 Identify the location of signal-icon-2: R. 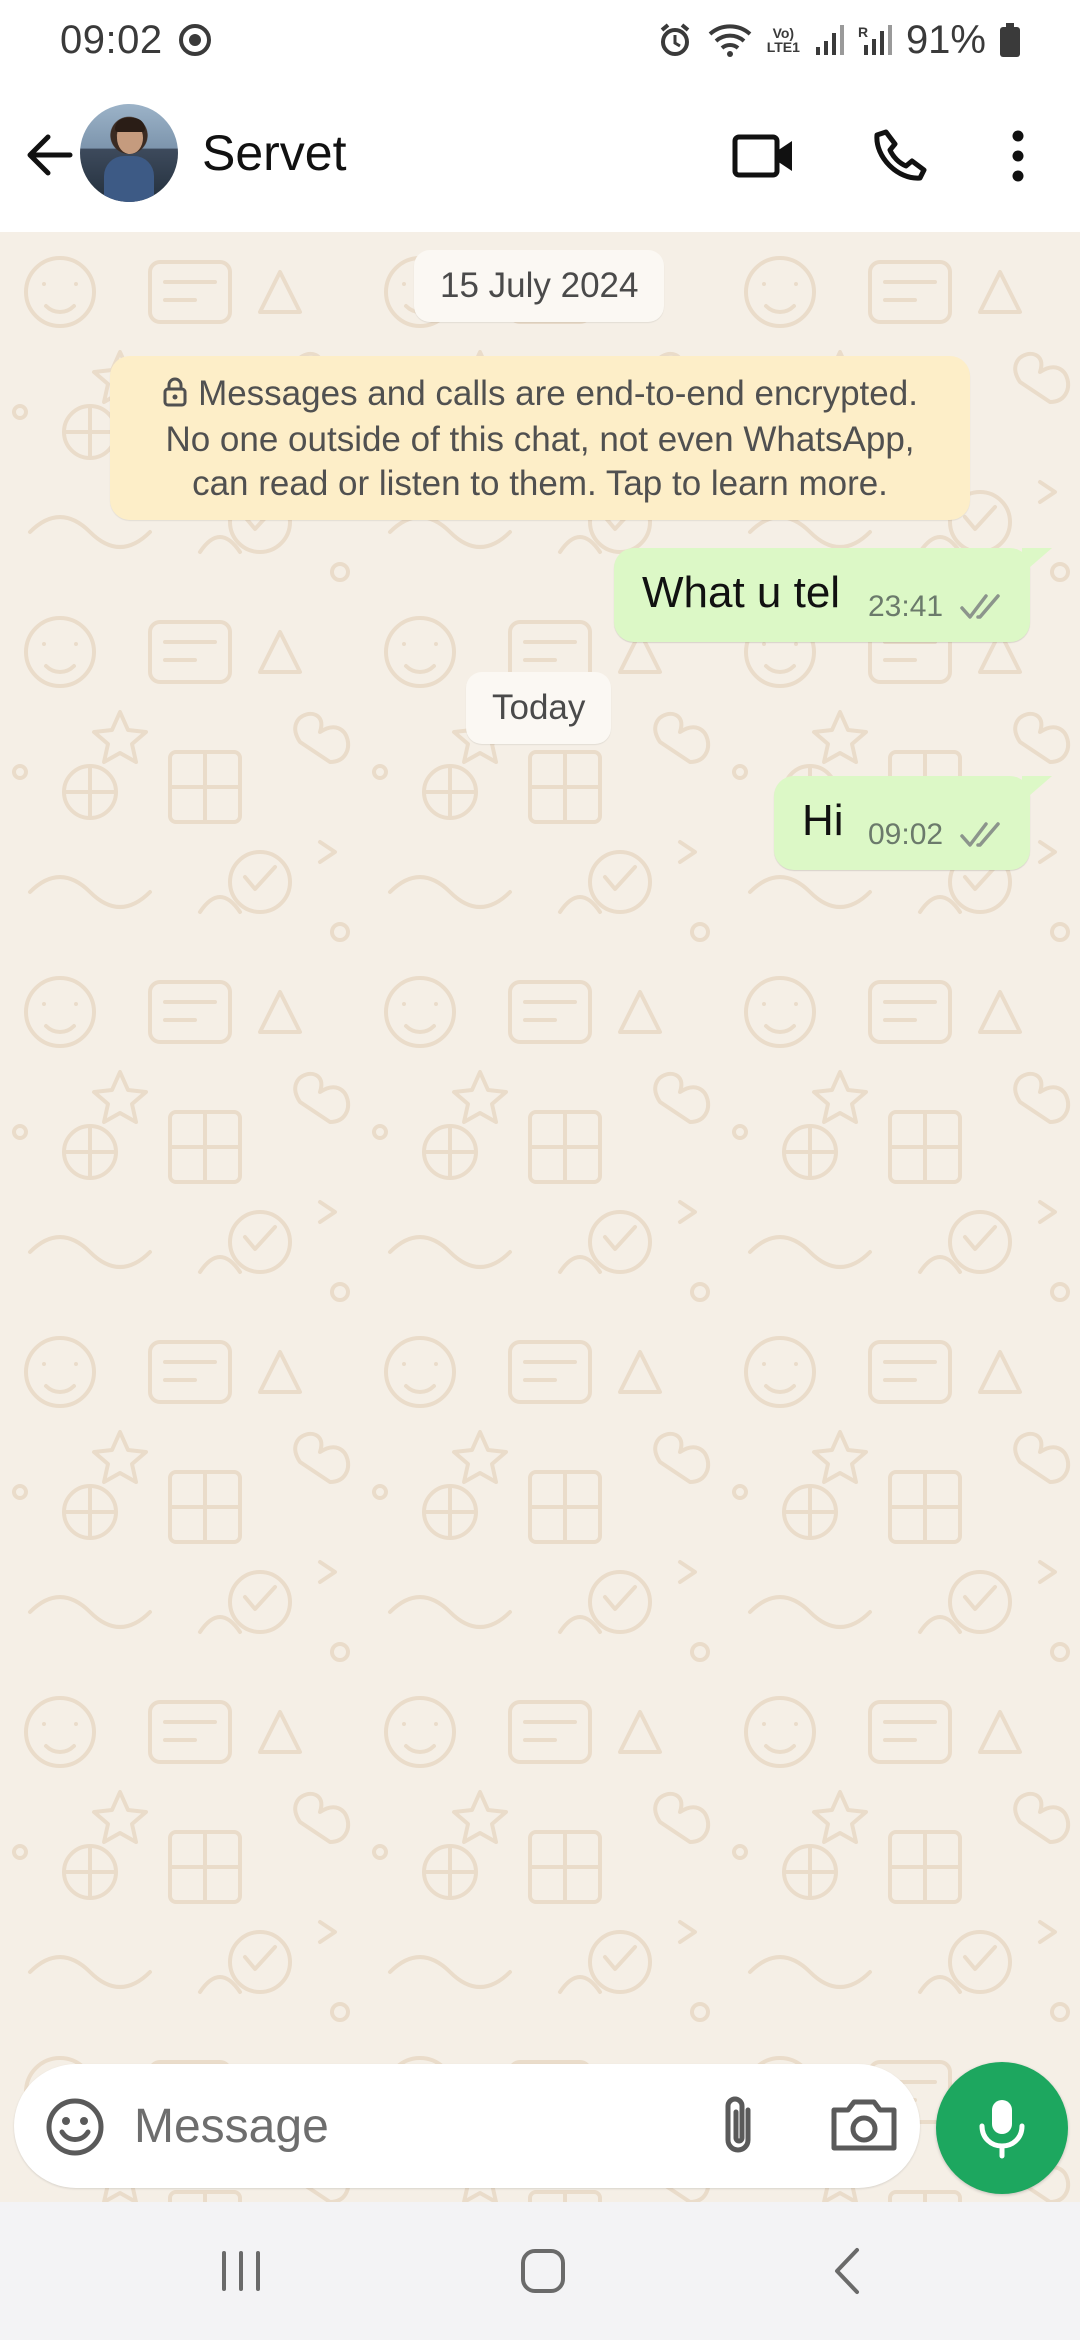
(875, 40).